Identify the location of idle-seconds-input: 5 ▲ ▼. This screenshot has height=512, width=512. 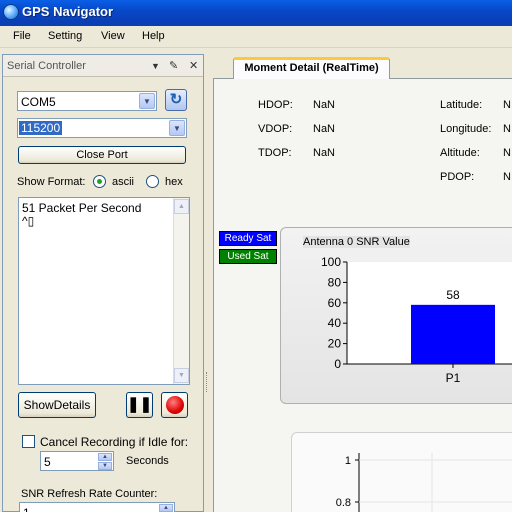
(77, 461).